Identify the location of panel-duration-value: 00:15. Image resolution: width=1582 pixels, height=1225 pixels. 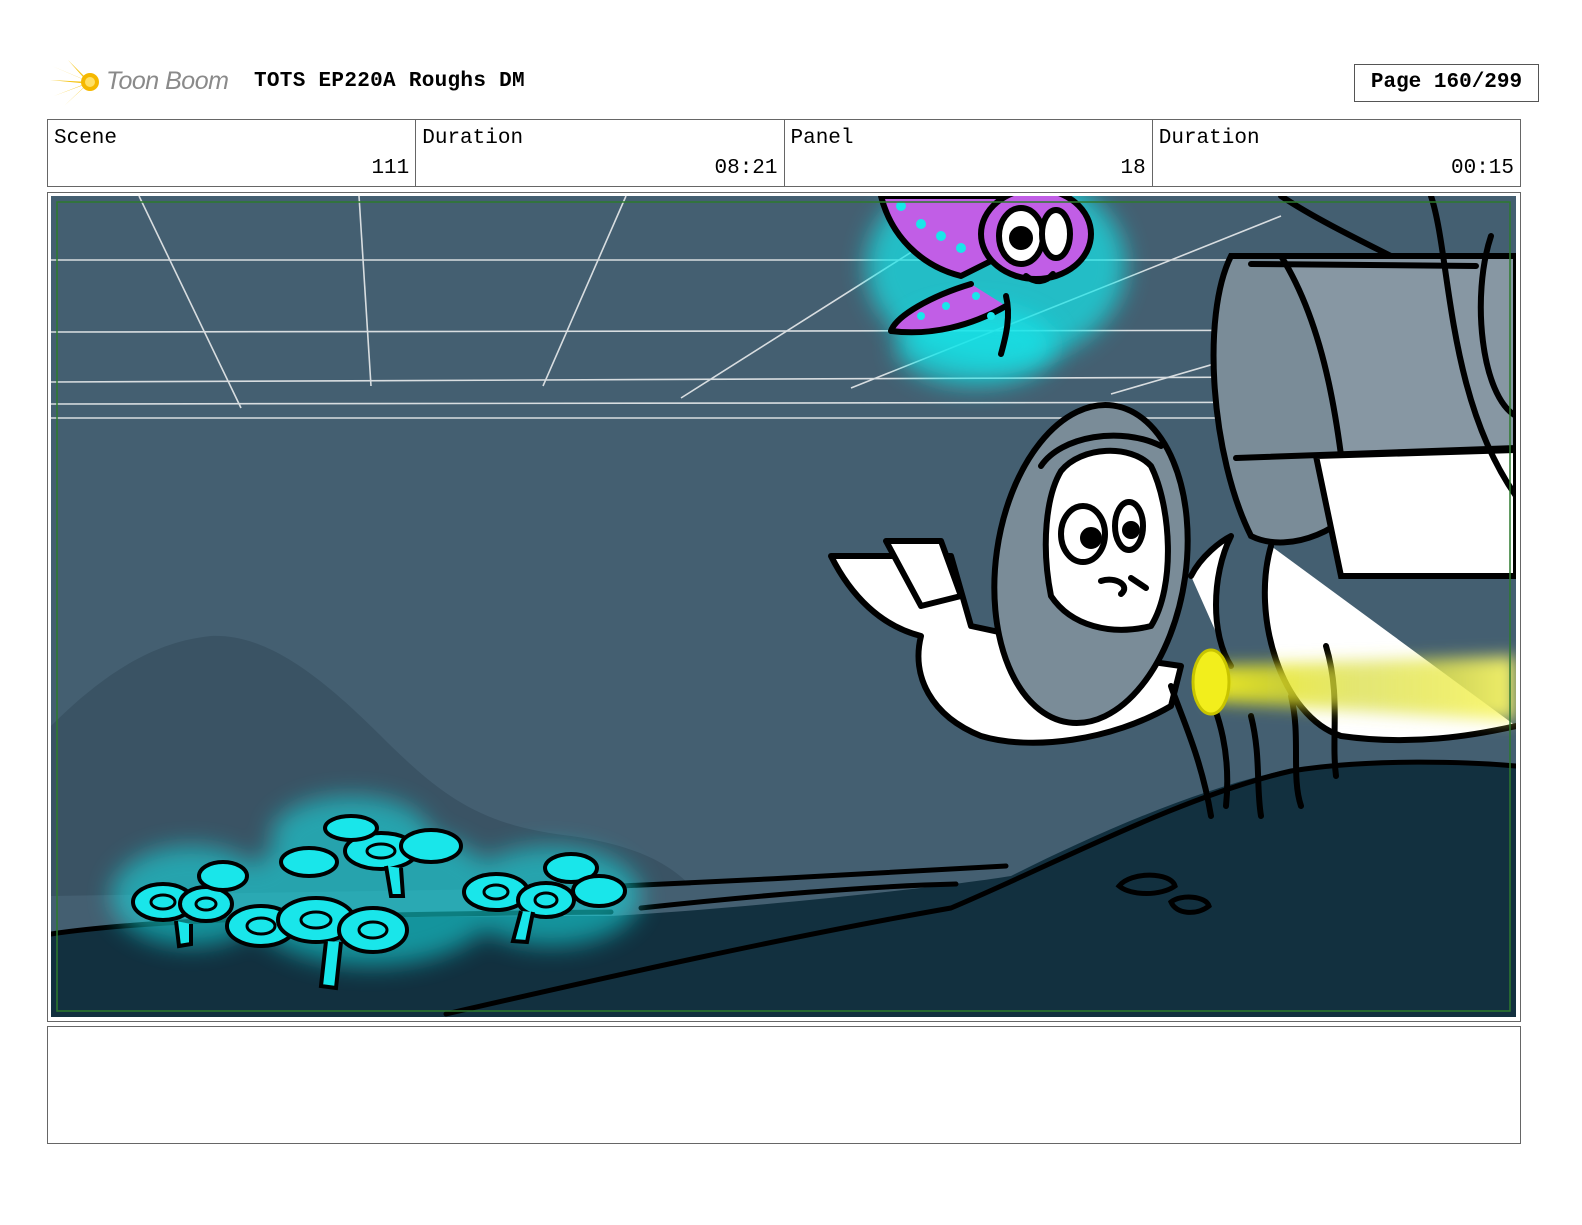
(1482, 168).